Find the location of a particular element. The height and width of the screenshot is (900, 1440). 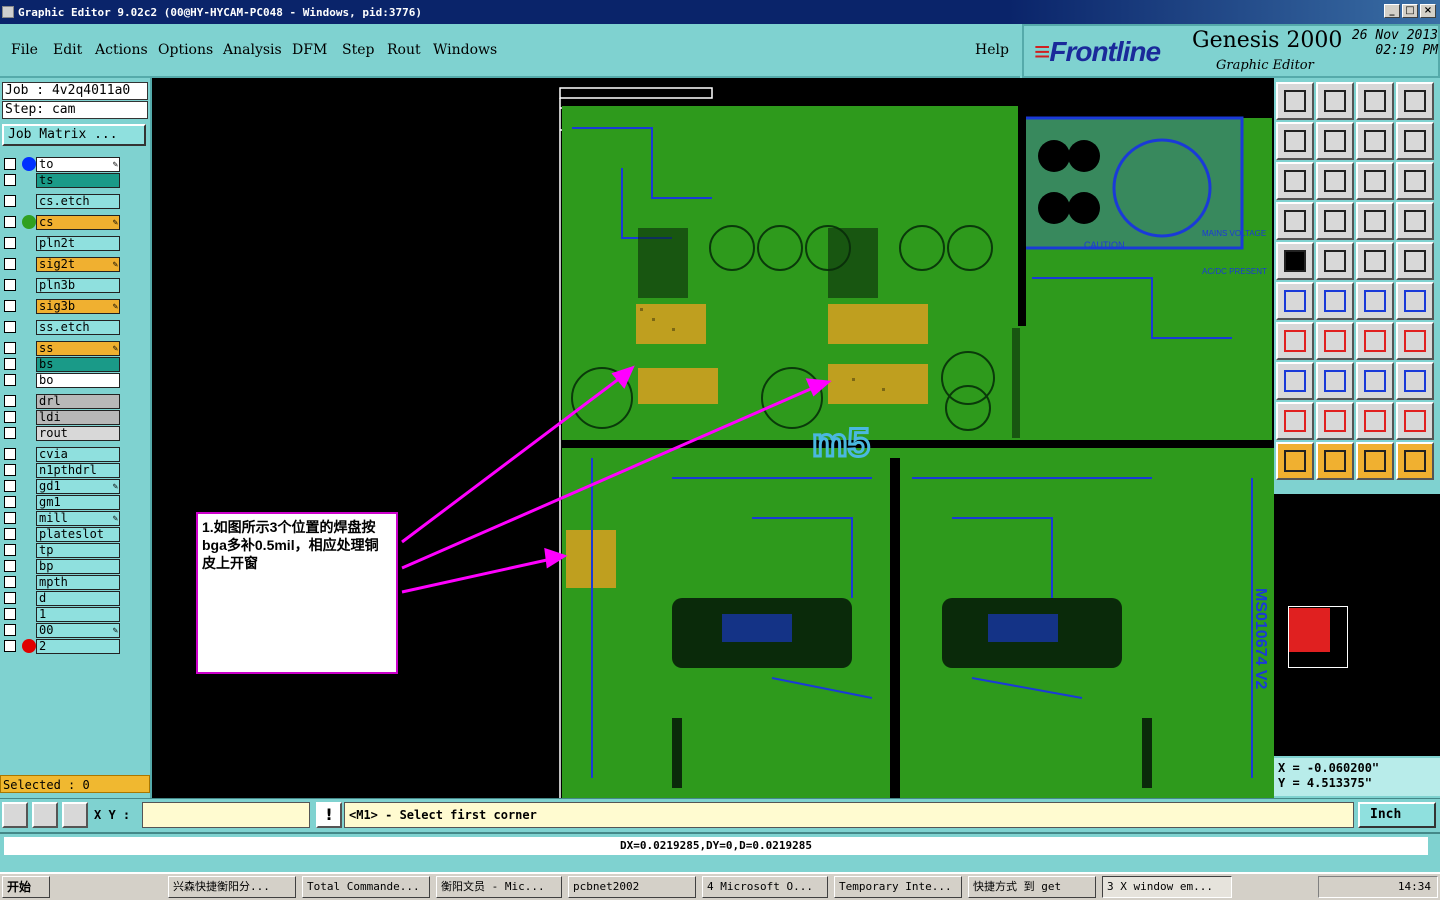

layer-row: pln2t is located at coordinates (62, 243).